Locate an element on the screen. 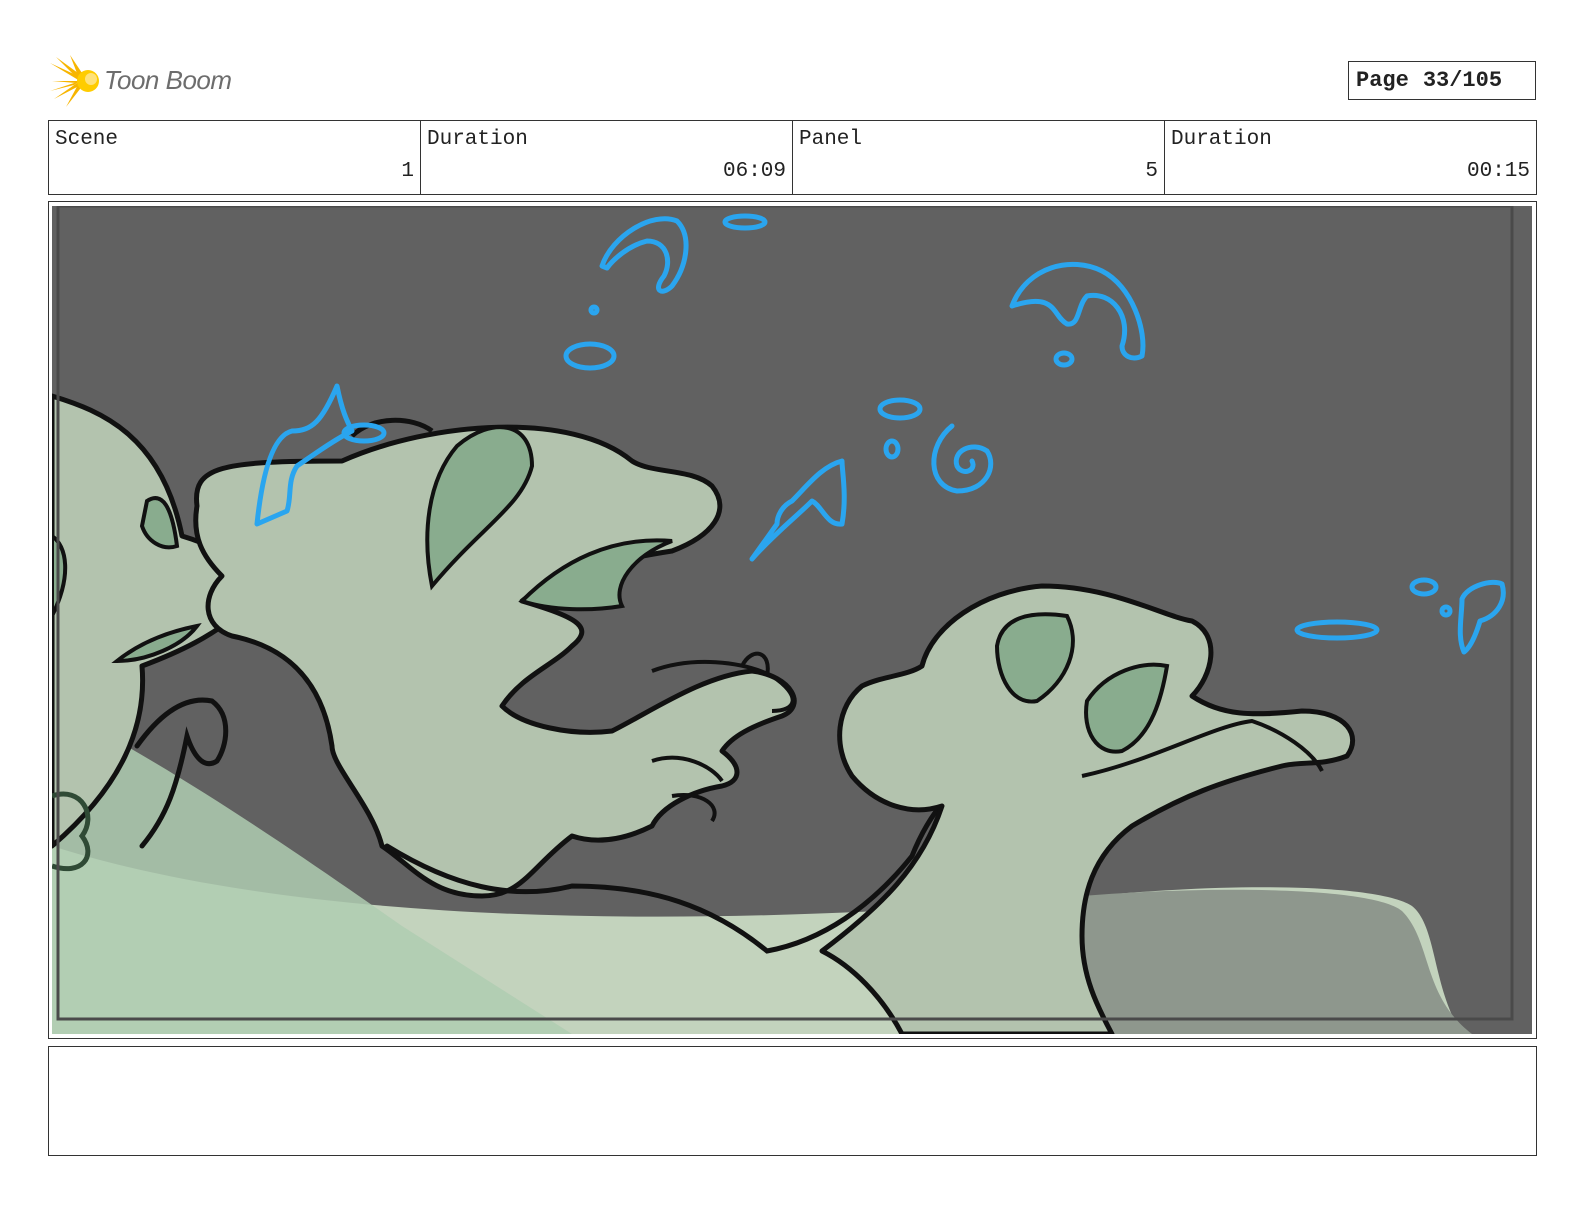 The image size is (1584, 1224). panel-label: Panel is located at coordinates (831, 139).